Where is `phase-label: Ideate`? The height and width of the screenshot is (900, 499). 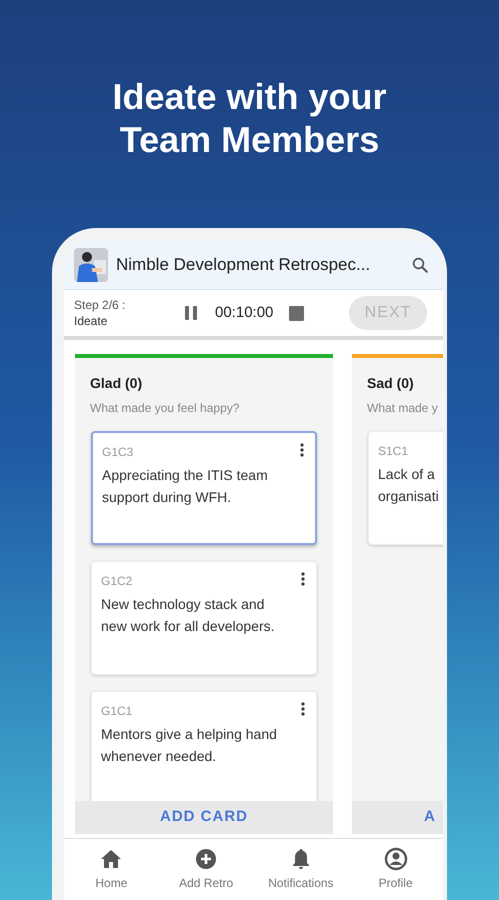
phase-label: Ideate is located at coordinates (91, 321).